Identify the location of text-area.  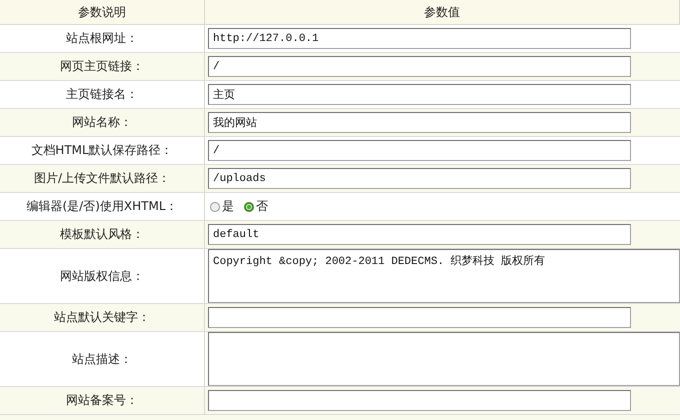
(444, 359).